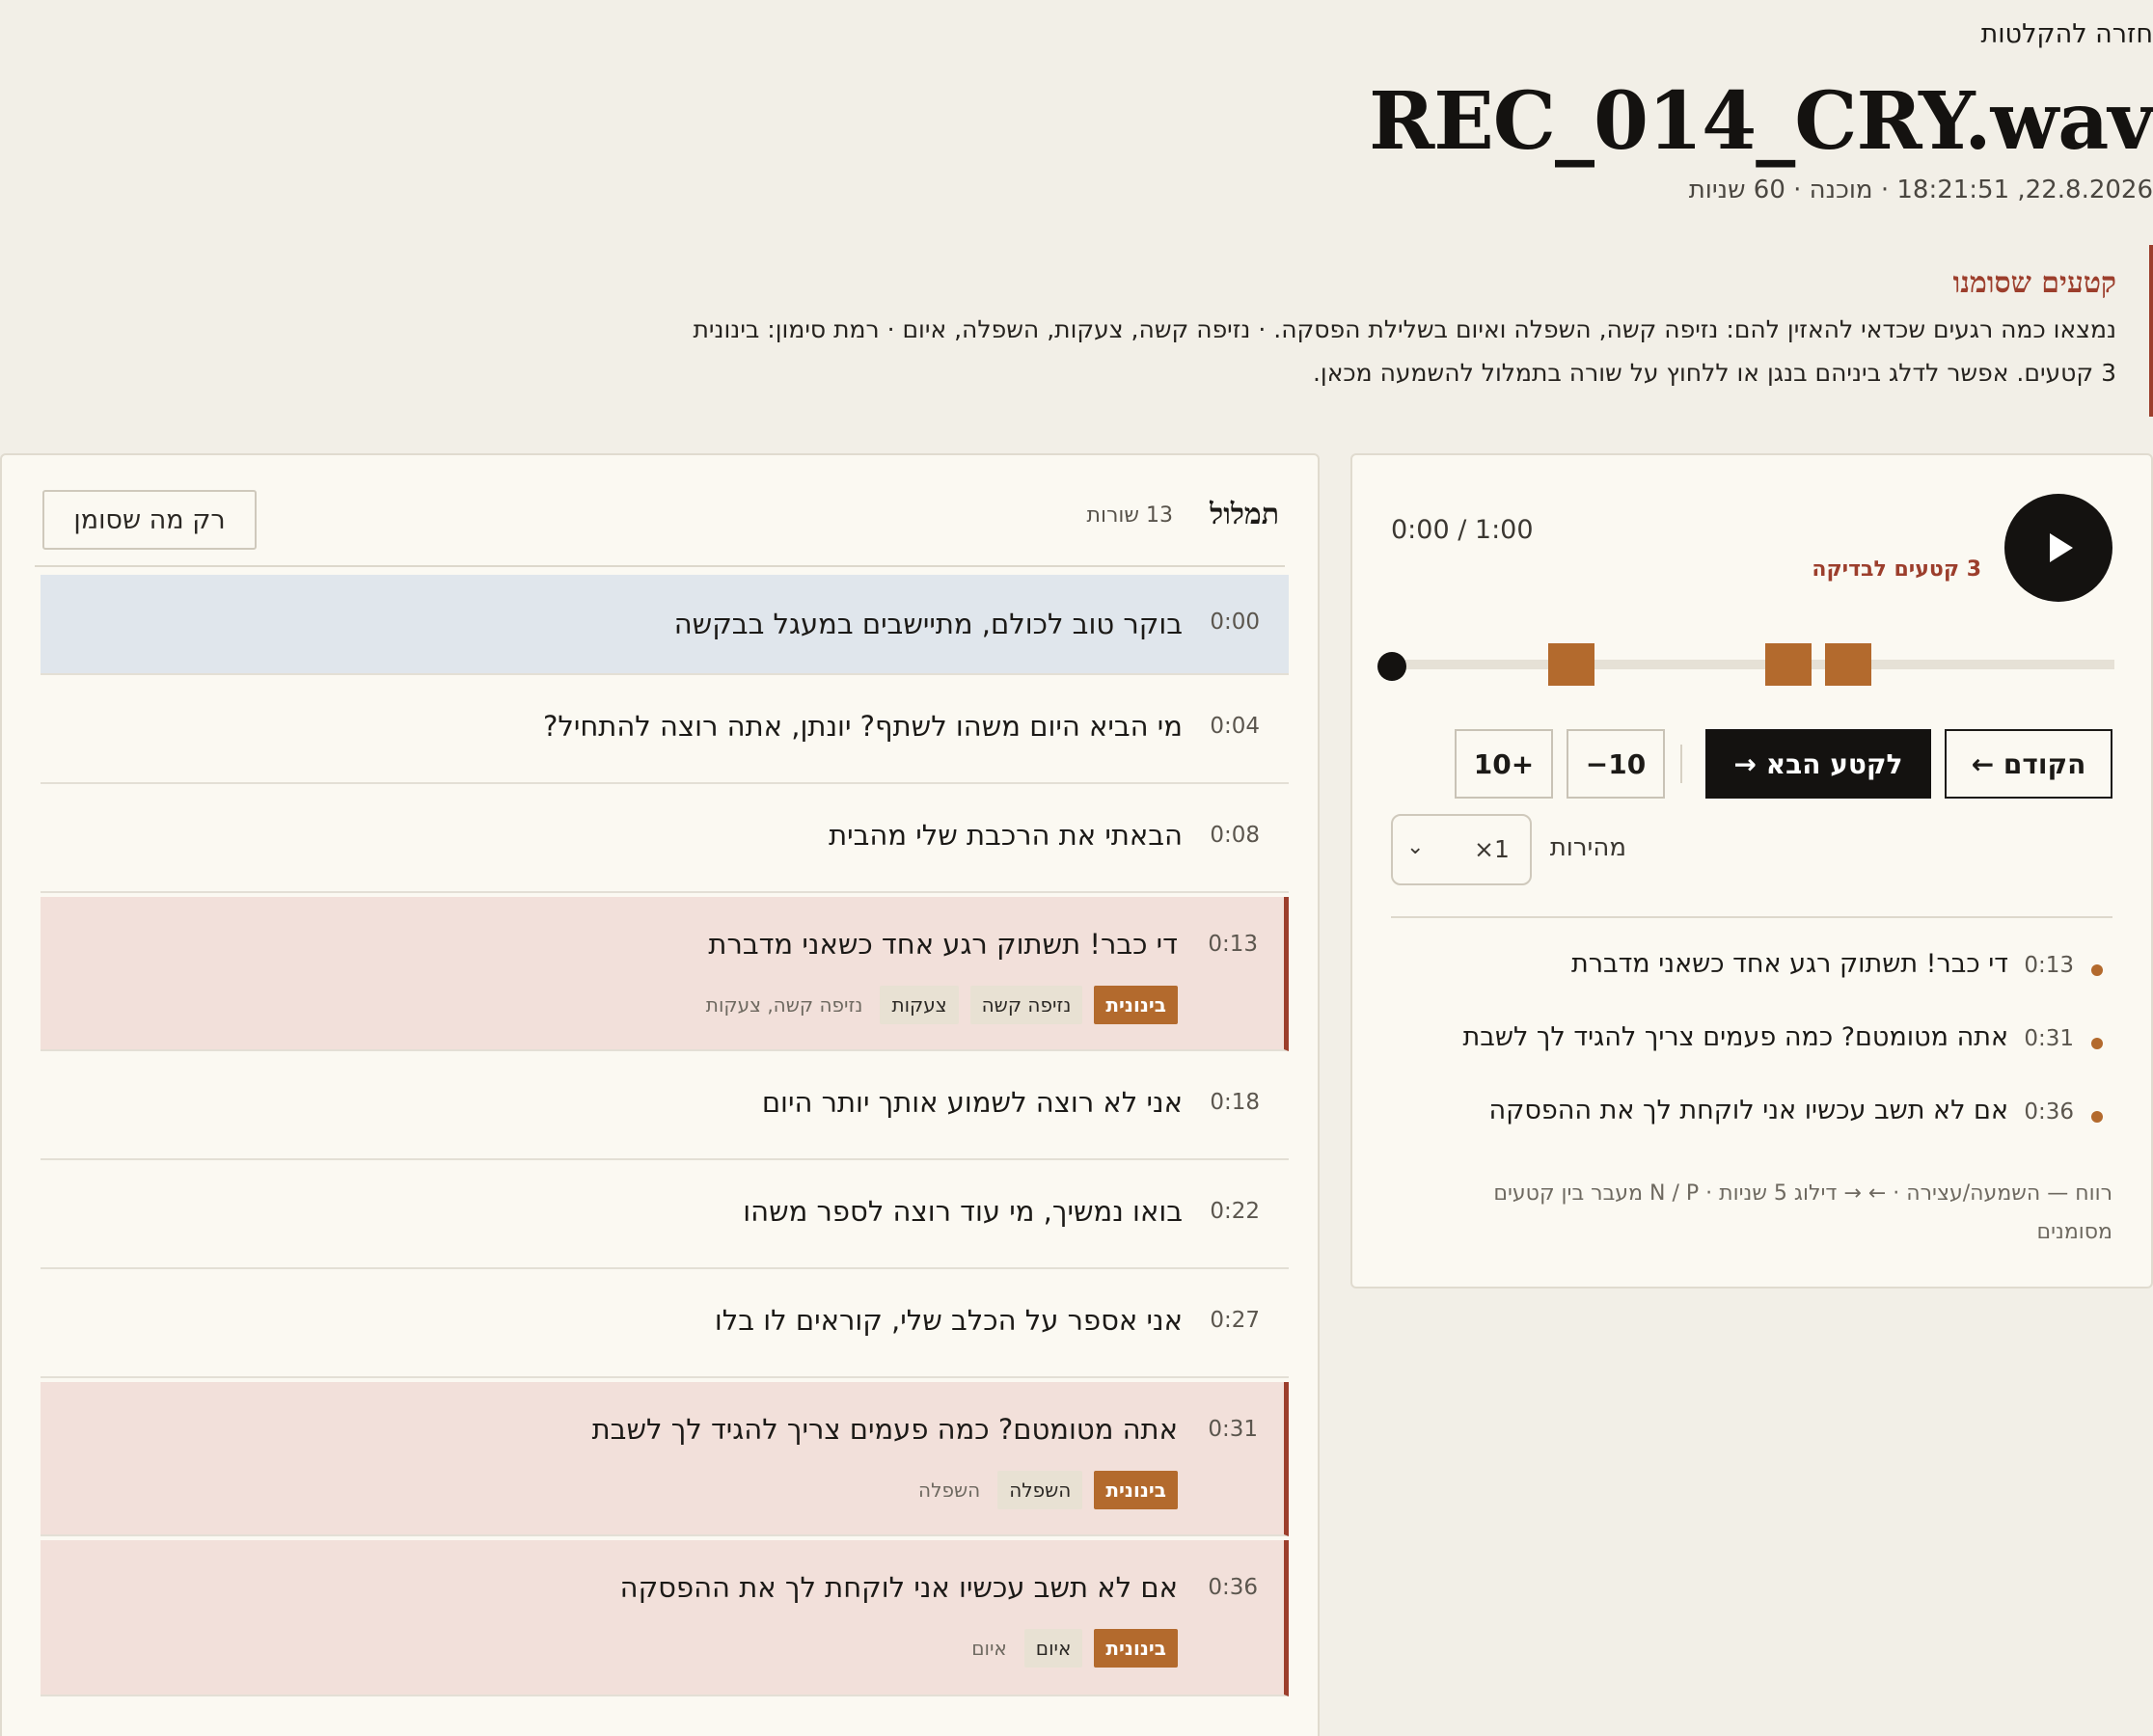  What do you see at coordinates (1391, 667) in the screenshot?
I see `playhead-handle` at bounding box center [1391, 667].